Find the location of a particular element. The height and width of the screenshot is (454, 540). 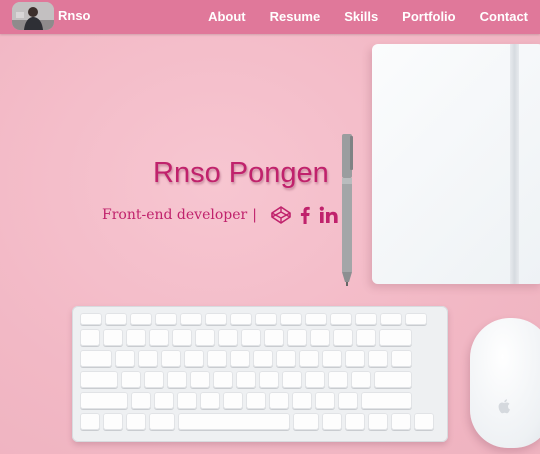

nav-link-about: About is located at coordinates (227, 17).